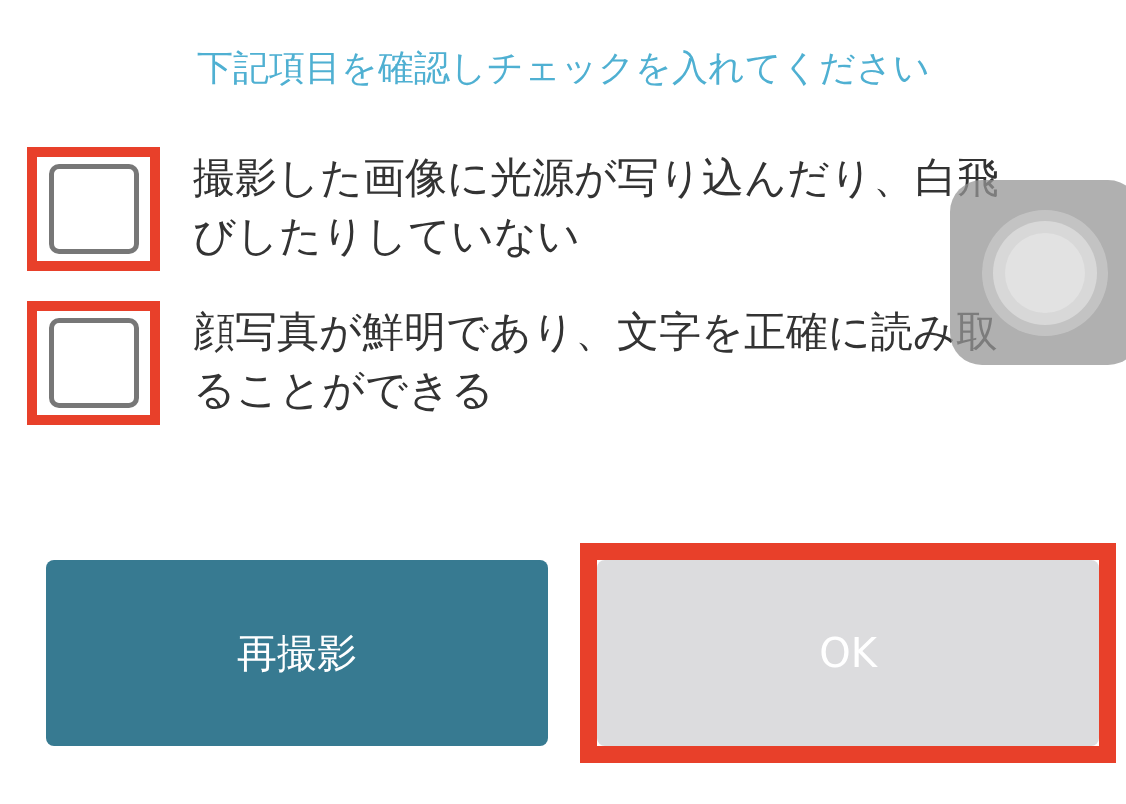  Describe the element at coordinates (596, 207) in the screenshot. I see `checkbox-label: 撮影した画像に光源が写り込んだり、白飛びしたりしていない` at that location.